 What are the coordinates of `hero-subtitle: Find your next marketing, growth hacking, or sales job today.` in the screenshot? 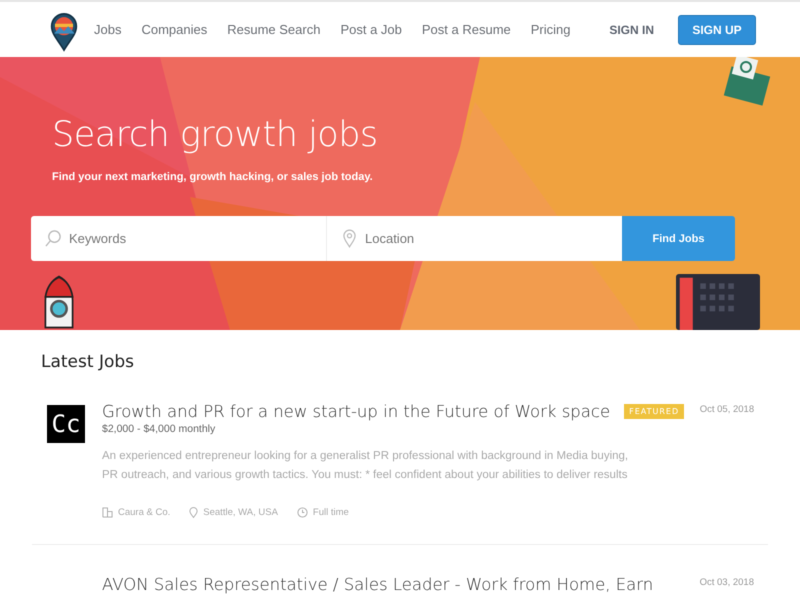 It's located at (213, 177).